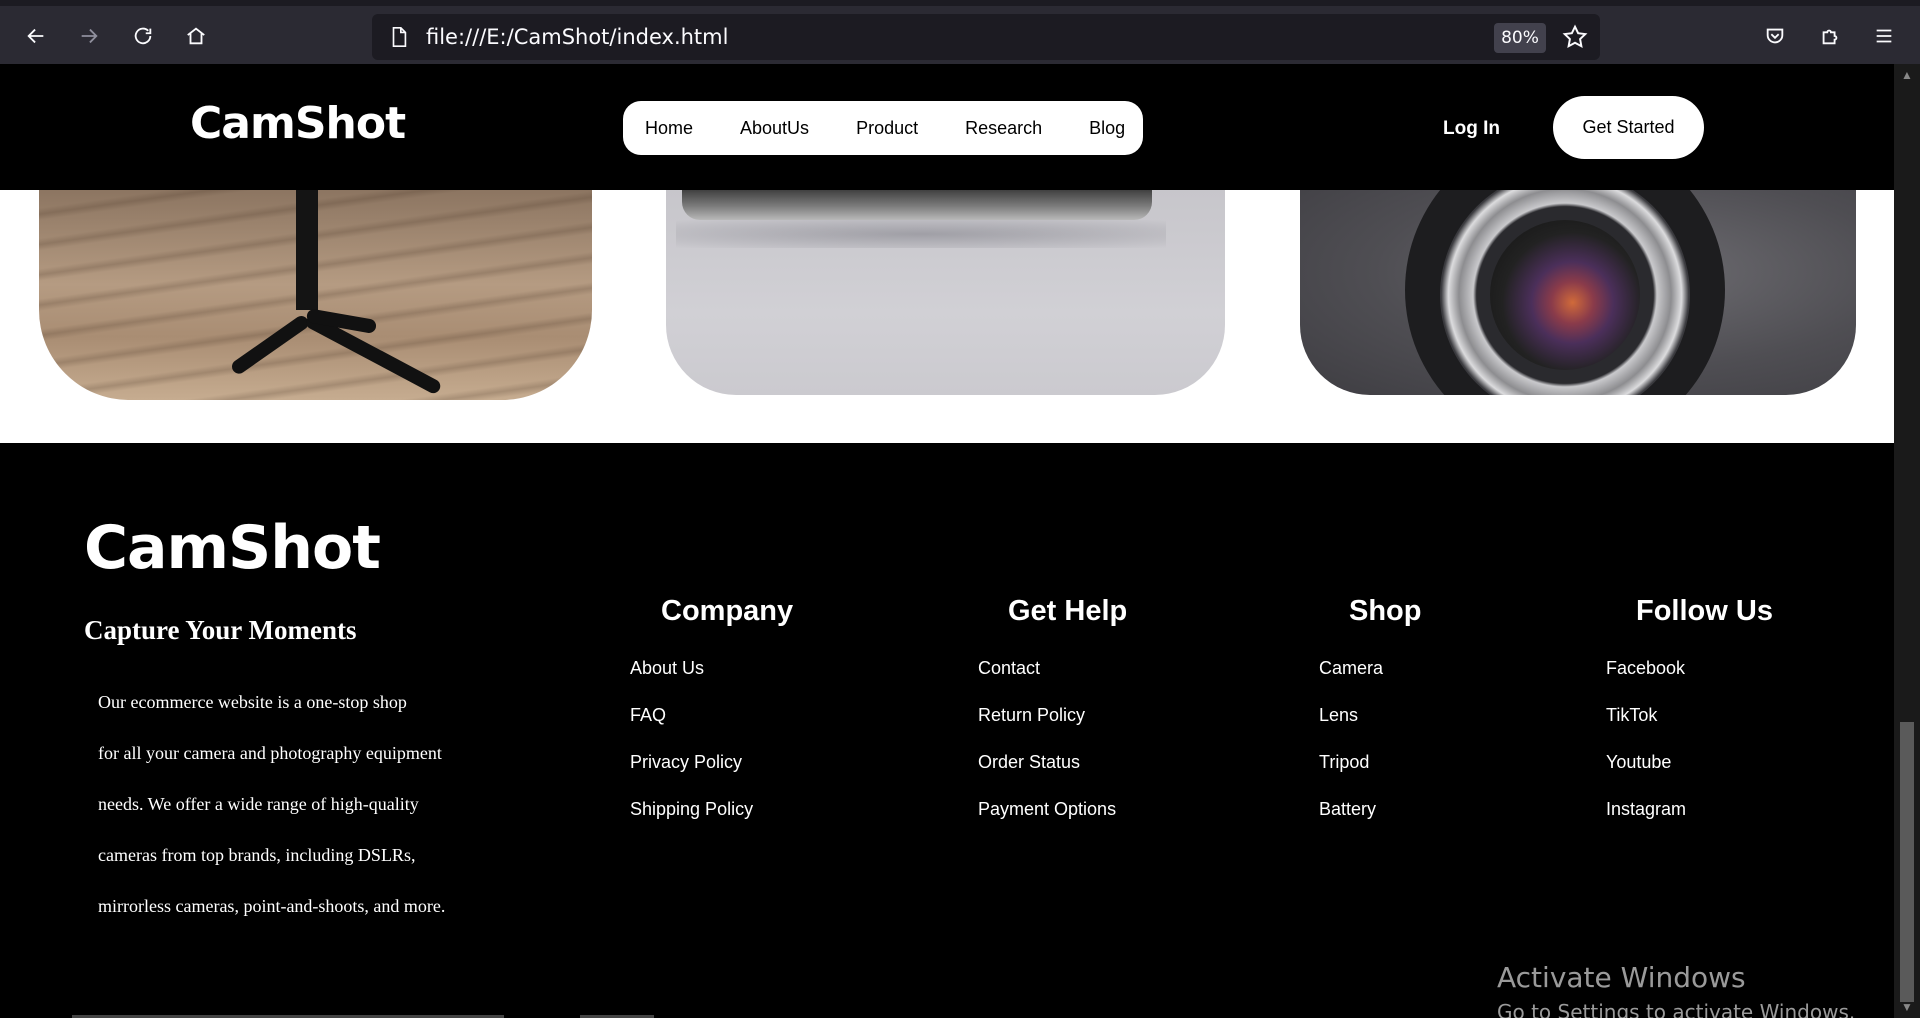 Image resolution: width=1920 pixels, height=1018 pixels. What do you see at coordinates (1370, 821) in the screenshot?
I see `footer-link-battery: Battery` at bounding box center [1370, 821].